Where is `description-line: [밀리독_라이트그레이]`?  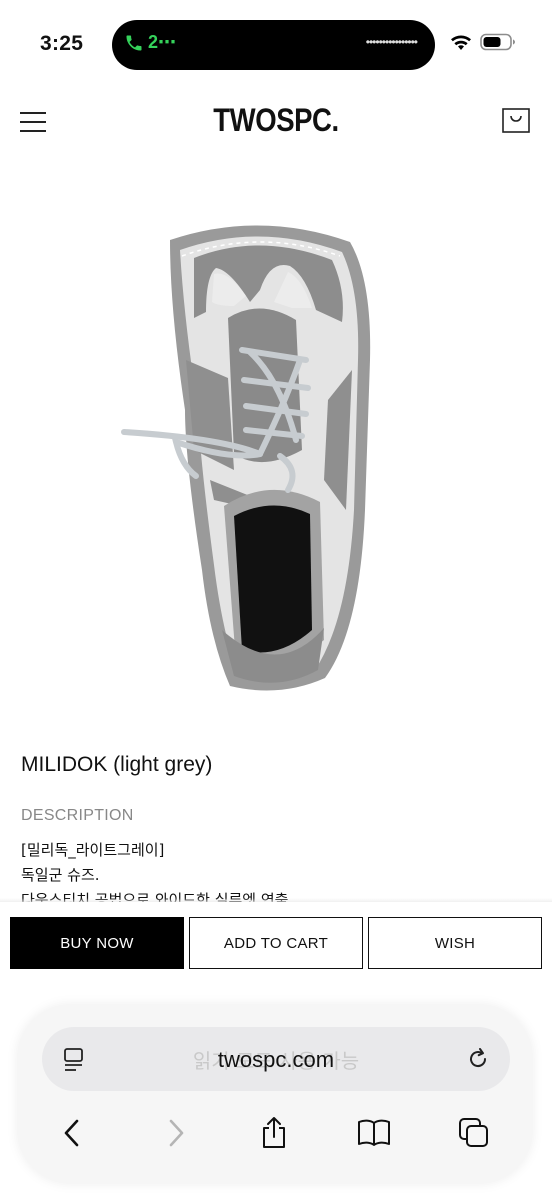 description-line: [밀리독_라이트그레이] is located at coordinates (93, 850).